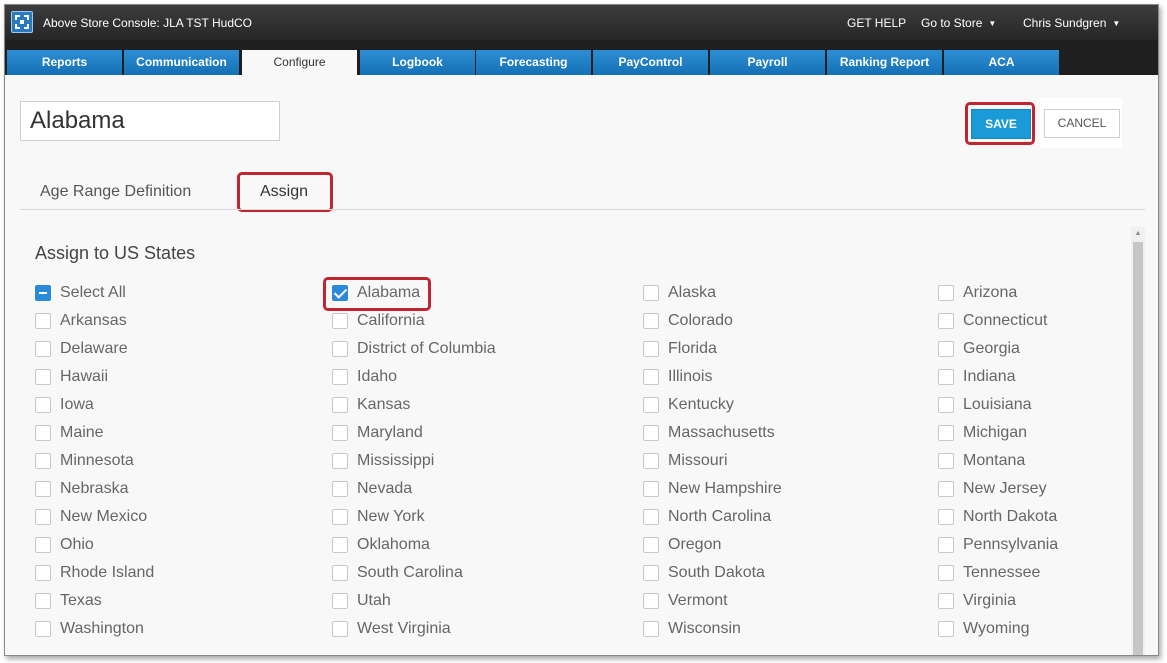 This screenshot has height=663, width=1167. I want to click on state-label: Kansas, so click(384, 404).